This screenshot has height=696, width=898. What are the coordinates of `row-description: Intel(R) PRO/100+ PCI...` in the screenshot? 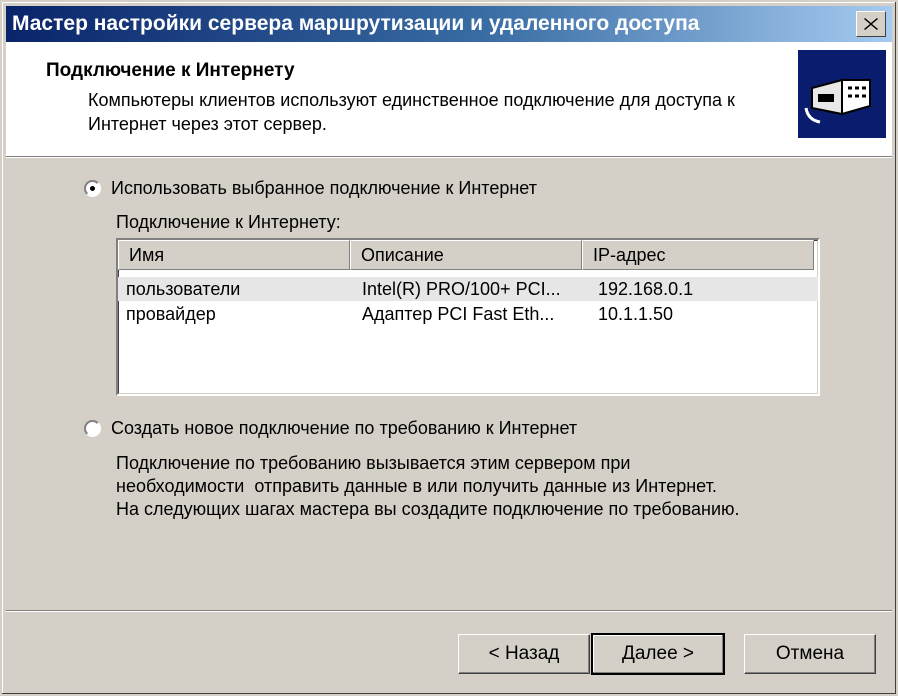 It's located at (461, 289).